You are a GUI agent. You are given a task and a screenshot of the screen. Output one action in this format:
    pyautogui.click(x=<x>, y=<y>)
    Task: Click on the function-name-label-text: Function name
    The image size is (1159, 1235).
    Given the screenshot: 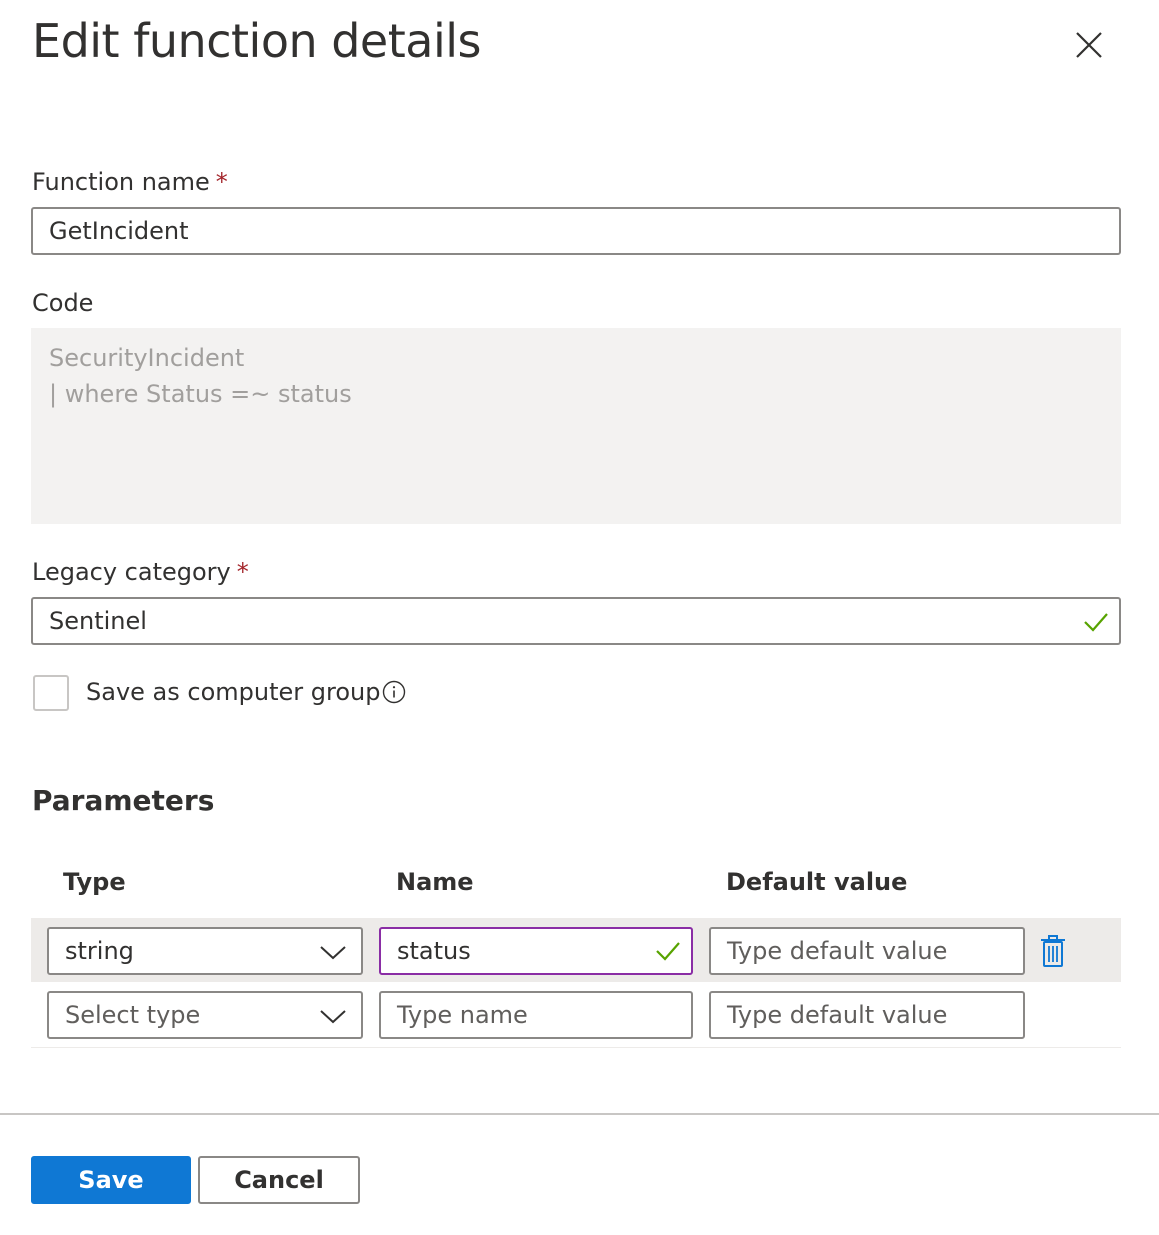 What is the action you would take?
    pyautogui.click(x=121, y=182)
    